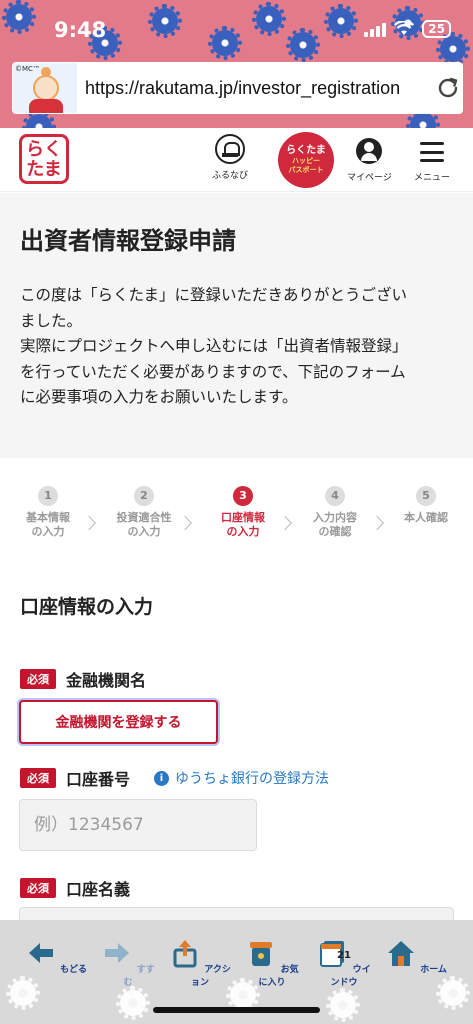  What do you see at coordinates (185, 954) in the screenshot?
I see `share-icon` at bounding box center [185, 954].